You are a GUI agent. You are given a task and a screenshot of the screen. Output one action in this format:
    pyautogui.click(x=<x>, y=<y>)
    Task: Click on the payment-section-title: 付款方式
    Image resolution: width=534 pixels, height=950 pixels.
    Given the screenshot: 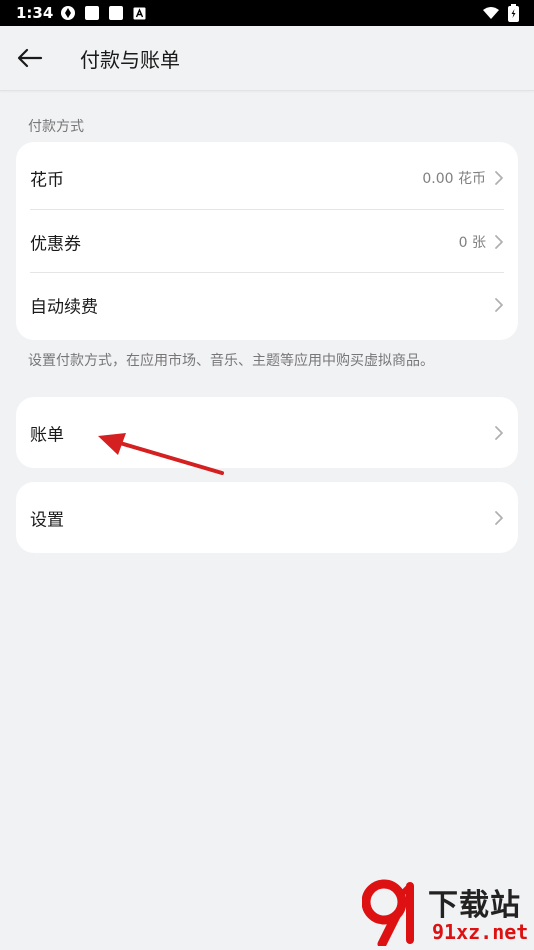 What is the action you would take?
    pyautogui.click(x=56, y=127)
    